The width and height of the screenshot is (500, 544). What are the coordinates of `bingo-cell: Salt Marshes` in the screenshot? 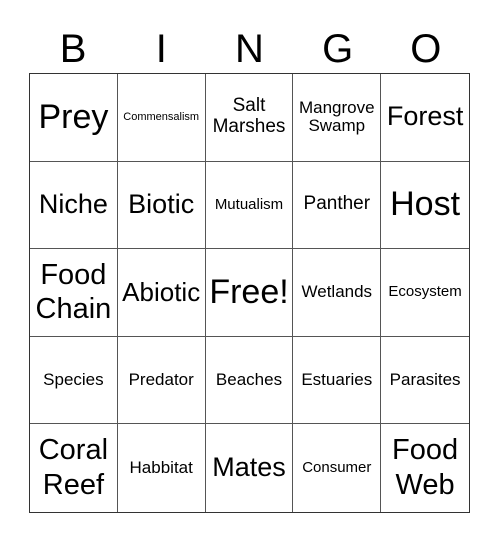 It's located at (249, 118).